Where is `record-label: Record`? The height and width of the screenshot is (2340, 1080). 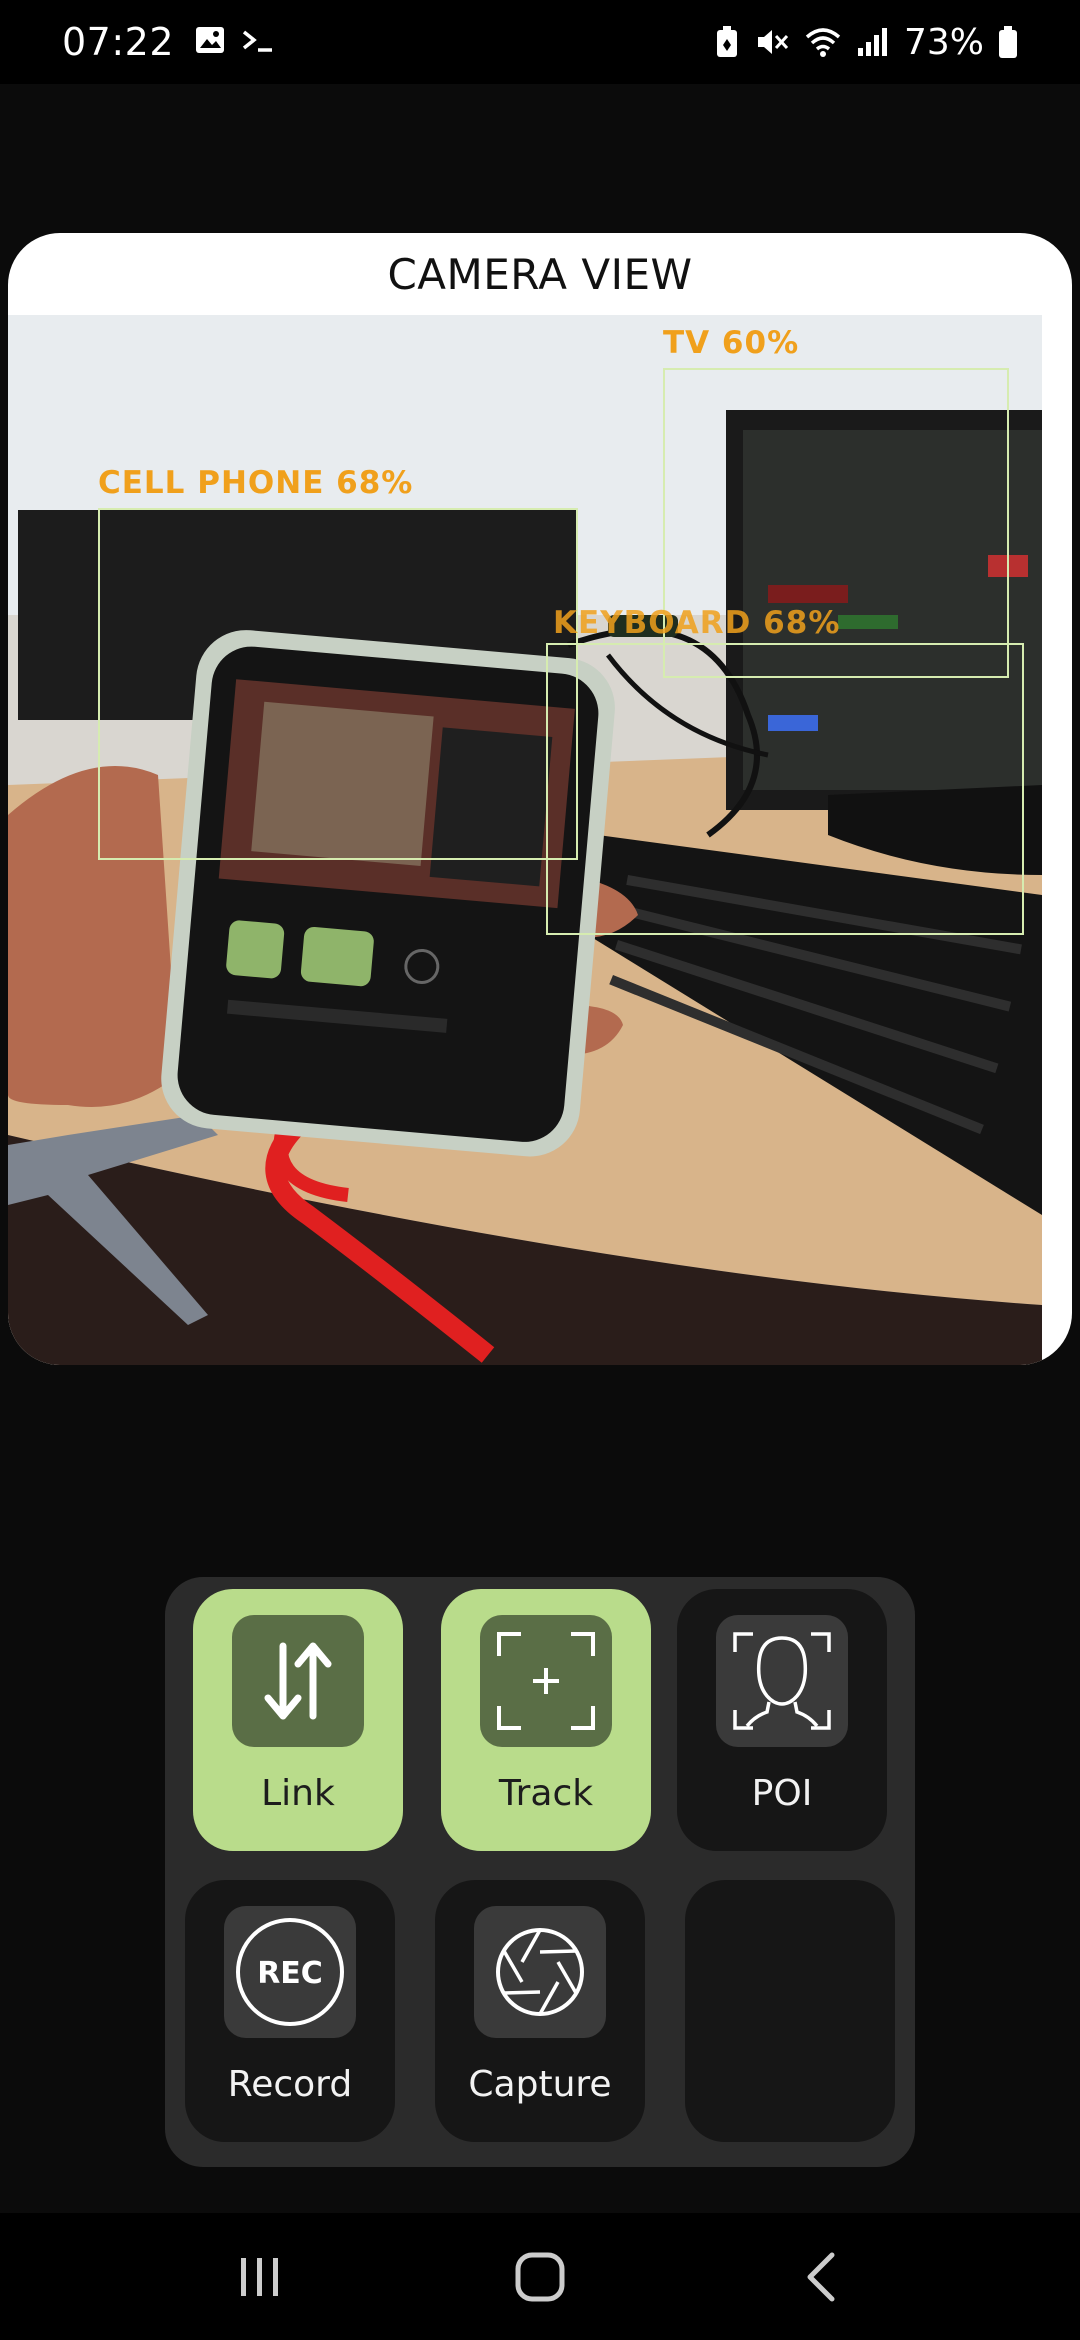
record-label: Record is located at coordinates (290, 2084).